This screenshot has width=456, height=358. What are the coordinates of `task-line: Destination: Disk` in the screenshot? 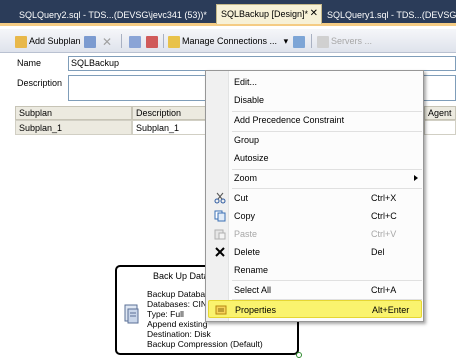 It's located at (179, 334).